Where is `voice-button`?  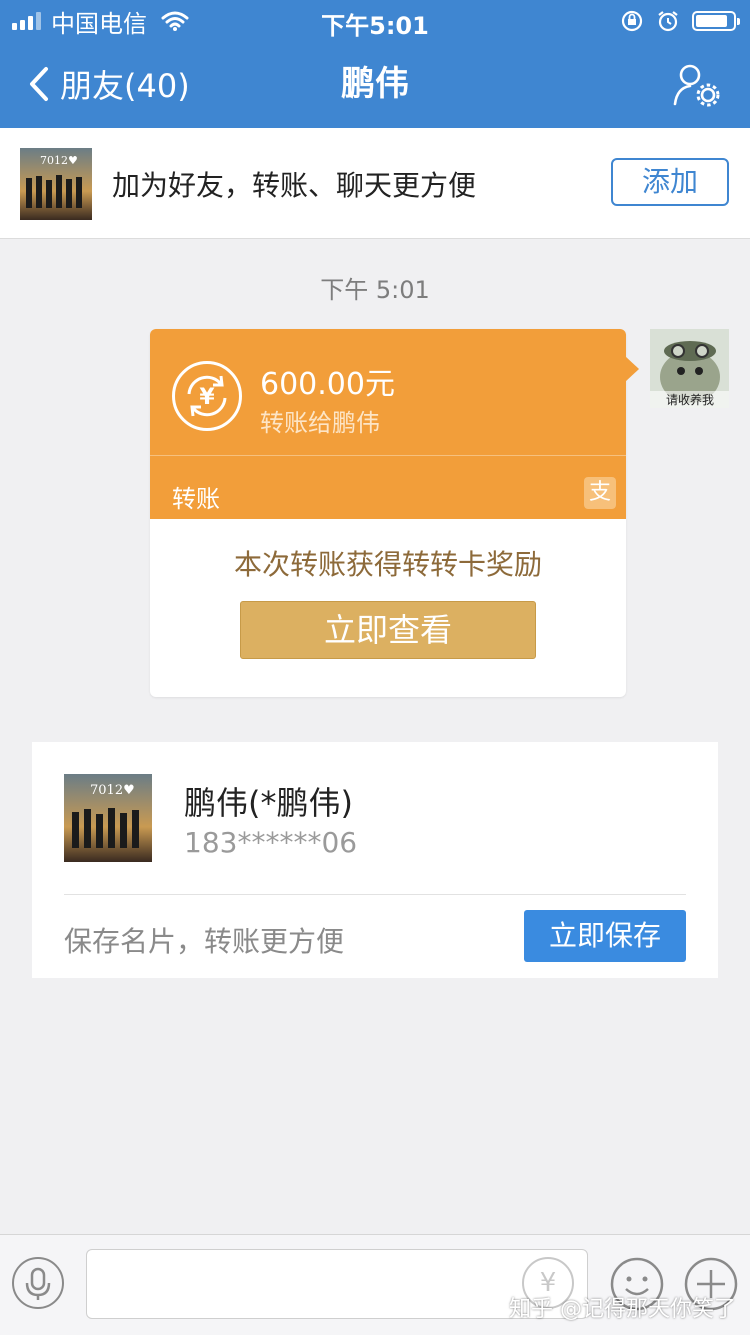
voice-button is located at coordinates (38, 1283).